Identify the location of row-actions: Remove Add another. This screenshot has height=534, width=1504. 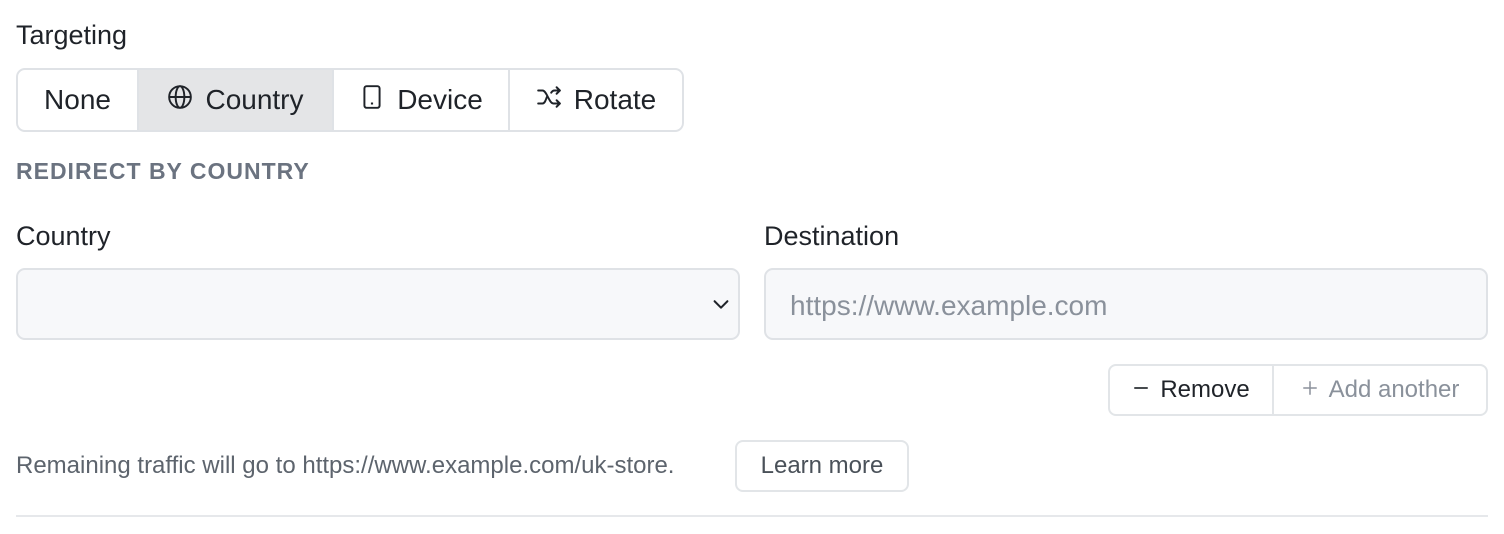
(1298, 390).